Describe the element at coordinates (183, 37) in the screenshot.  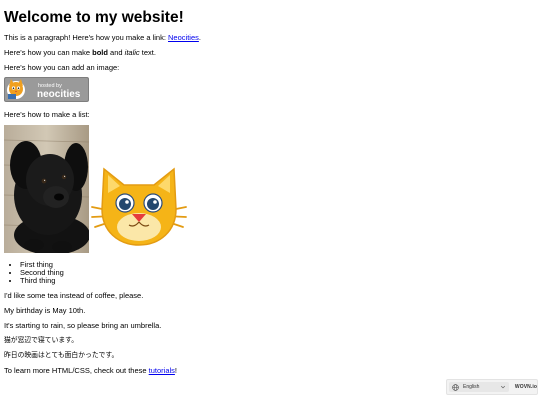
I see `neocities-link: Neocities` at that location.